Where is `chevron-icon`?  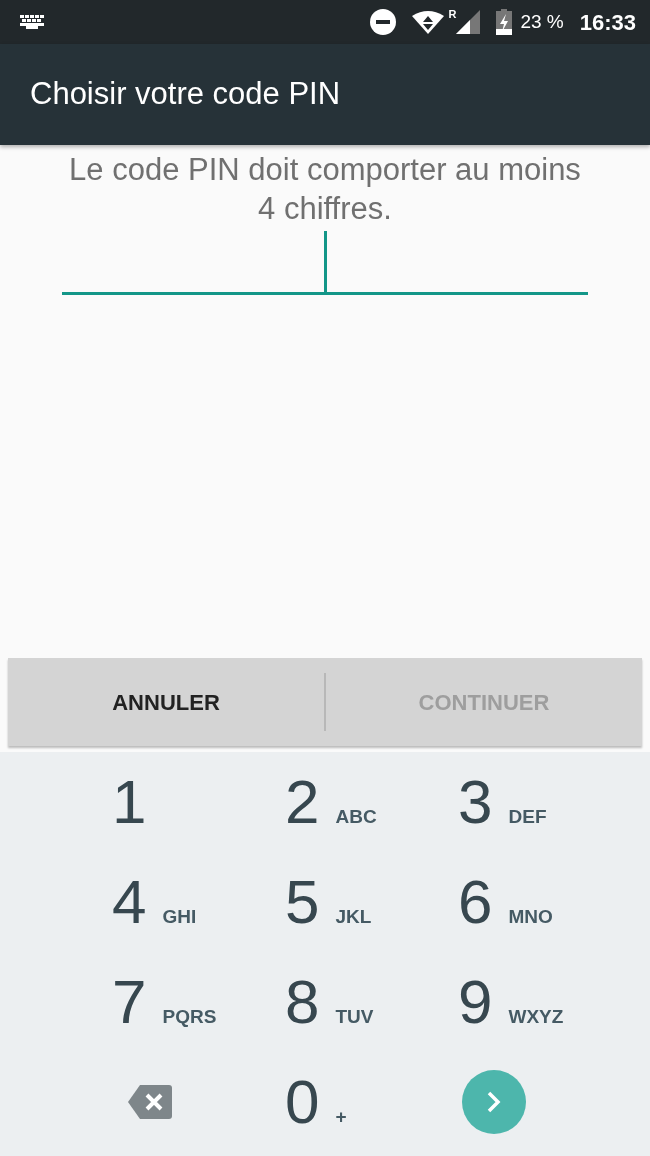
chevron-icon is located at coordinates (494, 1102).